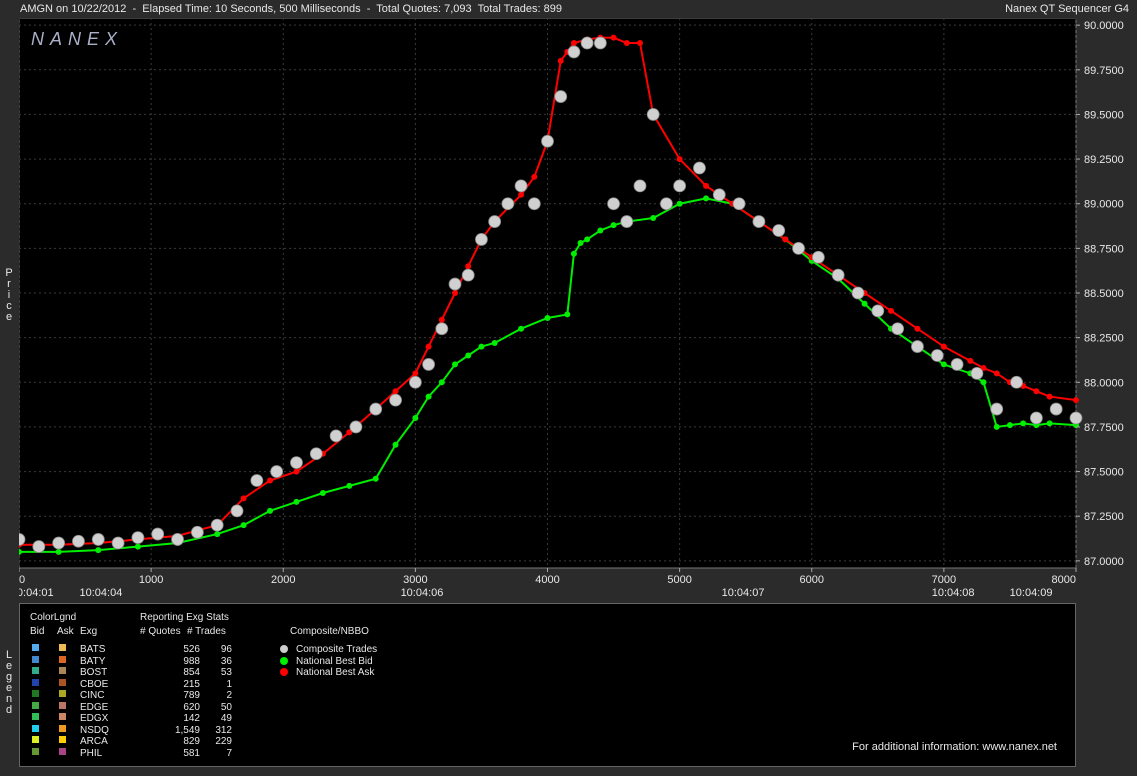 This screenshot has width=1137, height=776. What do you see at coordinates (226, 649) in the screenshot?
I see `trade-count: 96` at bounding box center [226, 649].